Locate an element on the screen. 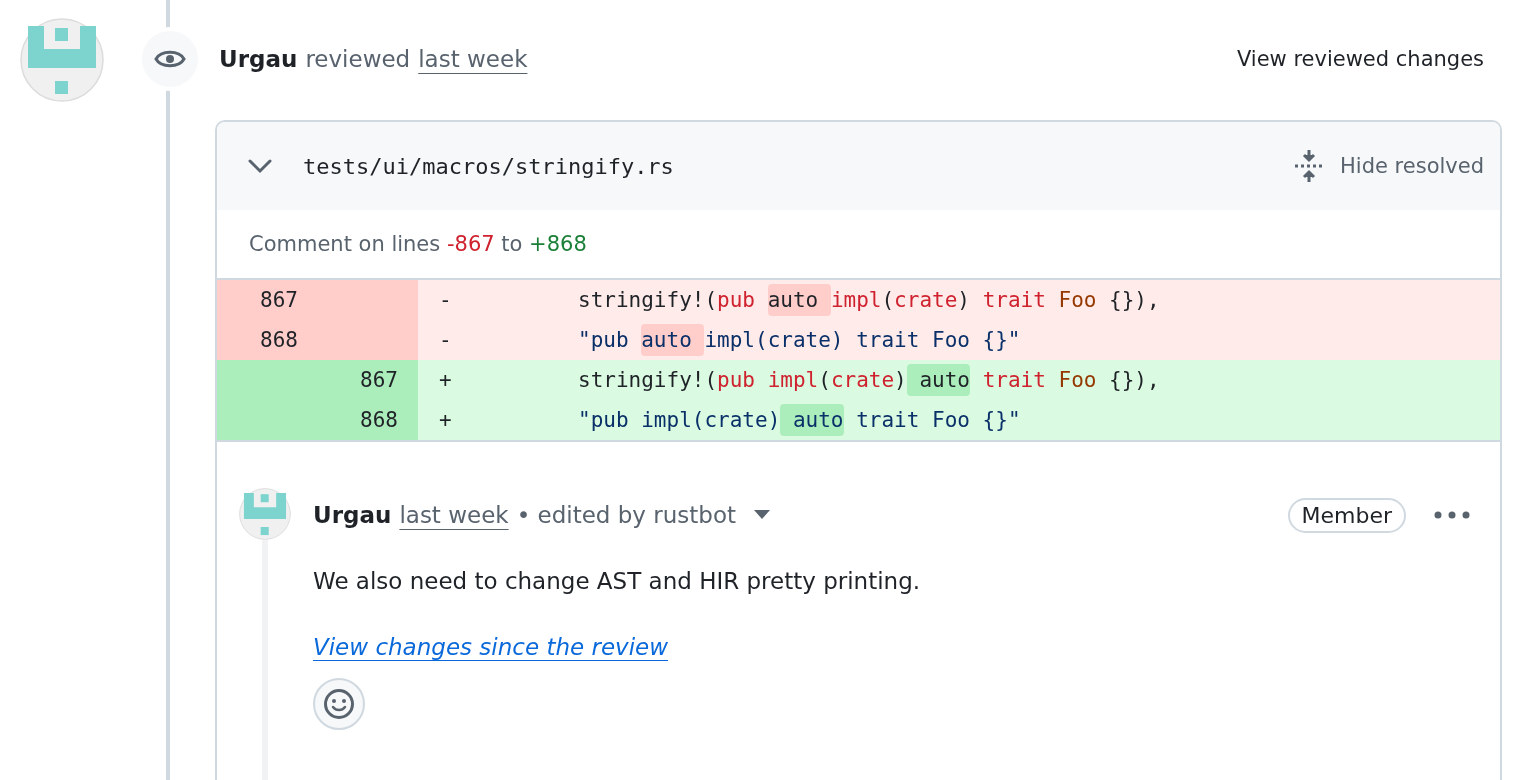  code-token: "pub is located at coordinates (604, 340).